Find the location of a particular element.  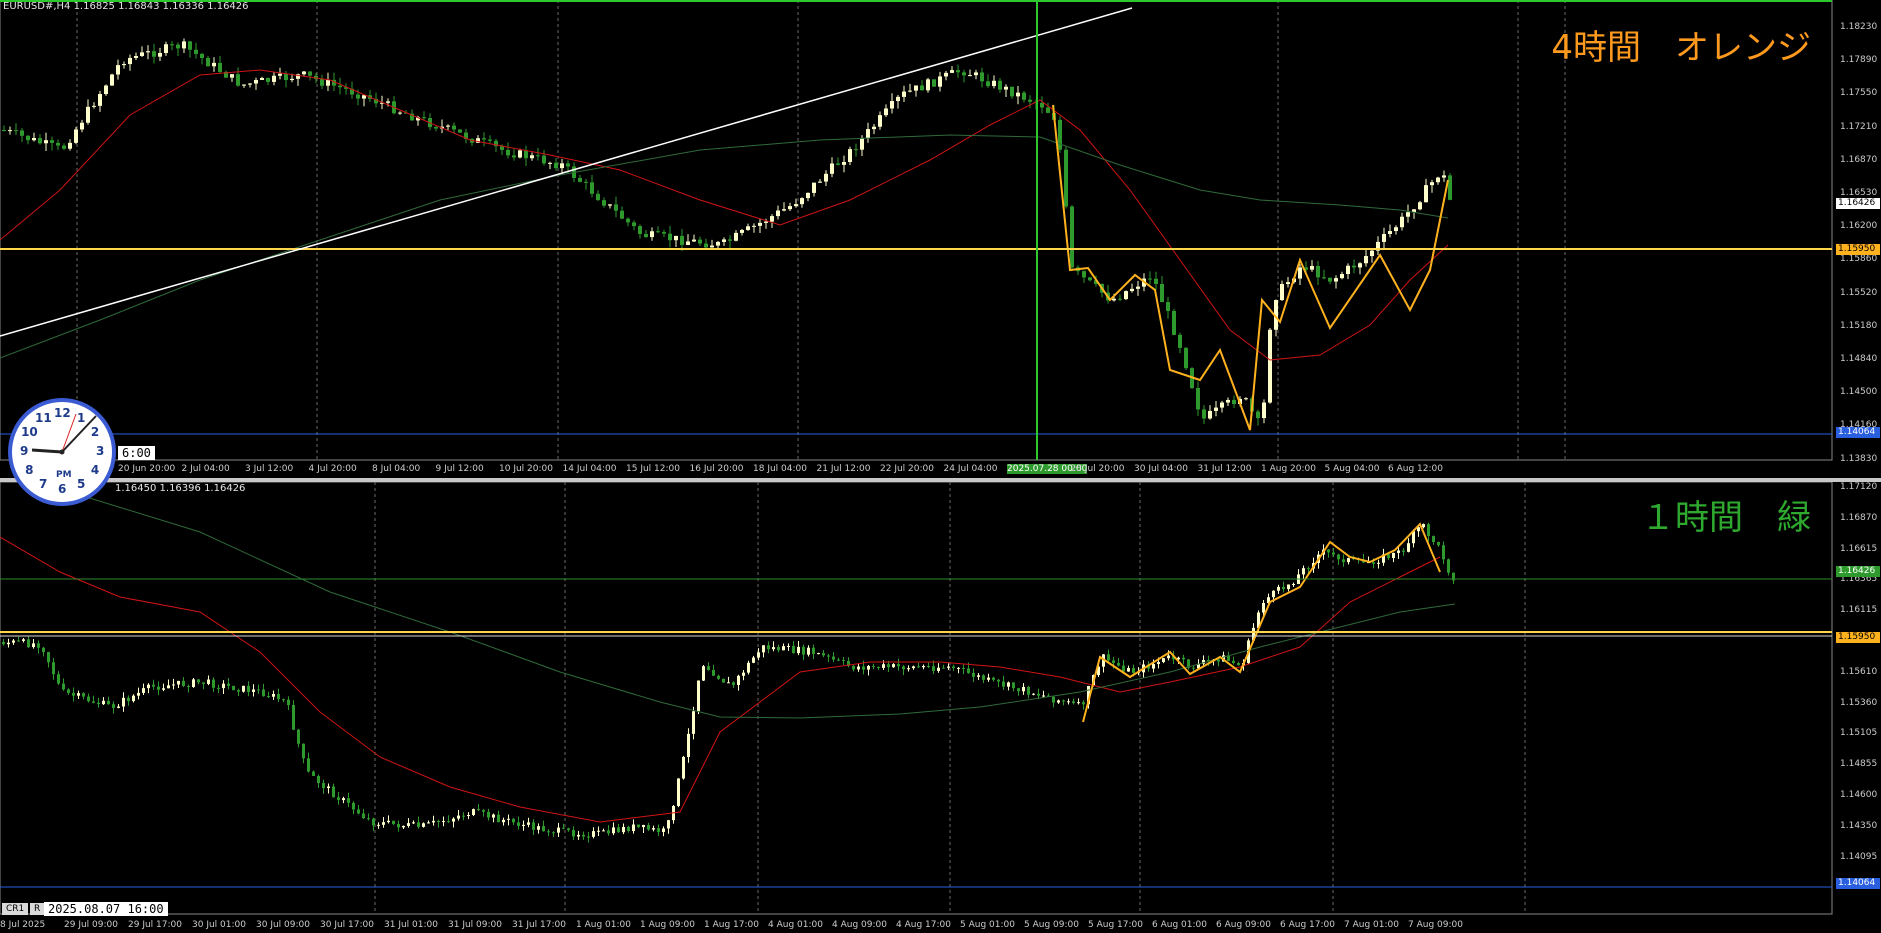

indicator-tab-cr1: CR1 is located at coordinates (15, 909).